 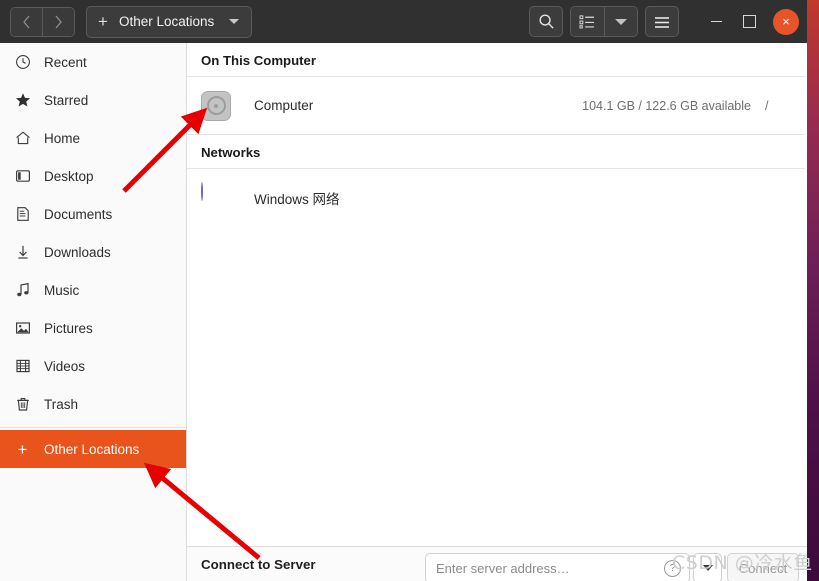 I want to click on document-icon, so click(x=22, y=214).